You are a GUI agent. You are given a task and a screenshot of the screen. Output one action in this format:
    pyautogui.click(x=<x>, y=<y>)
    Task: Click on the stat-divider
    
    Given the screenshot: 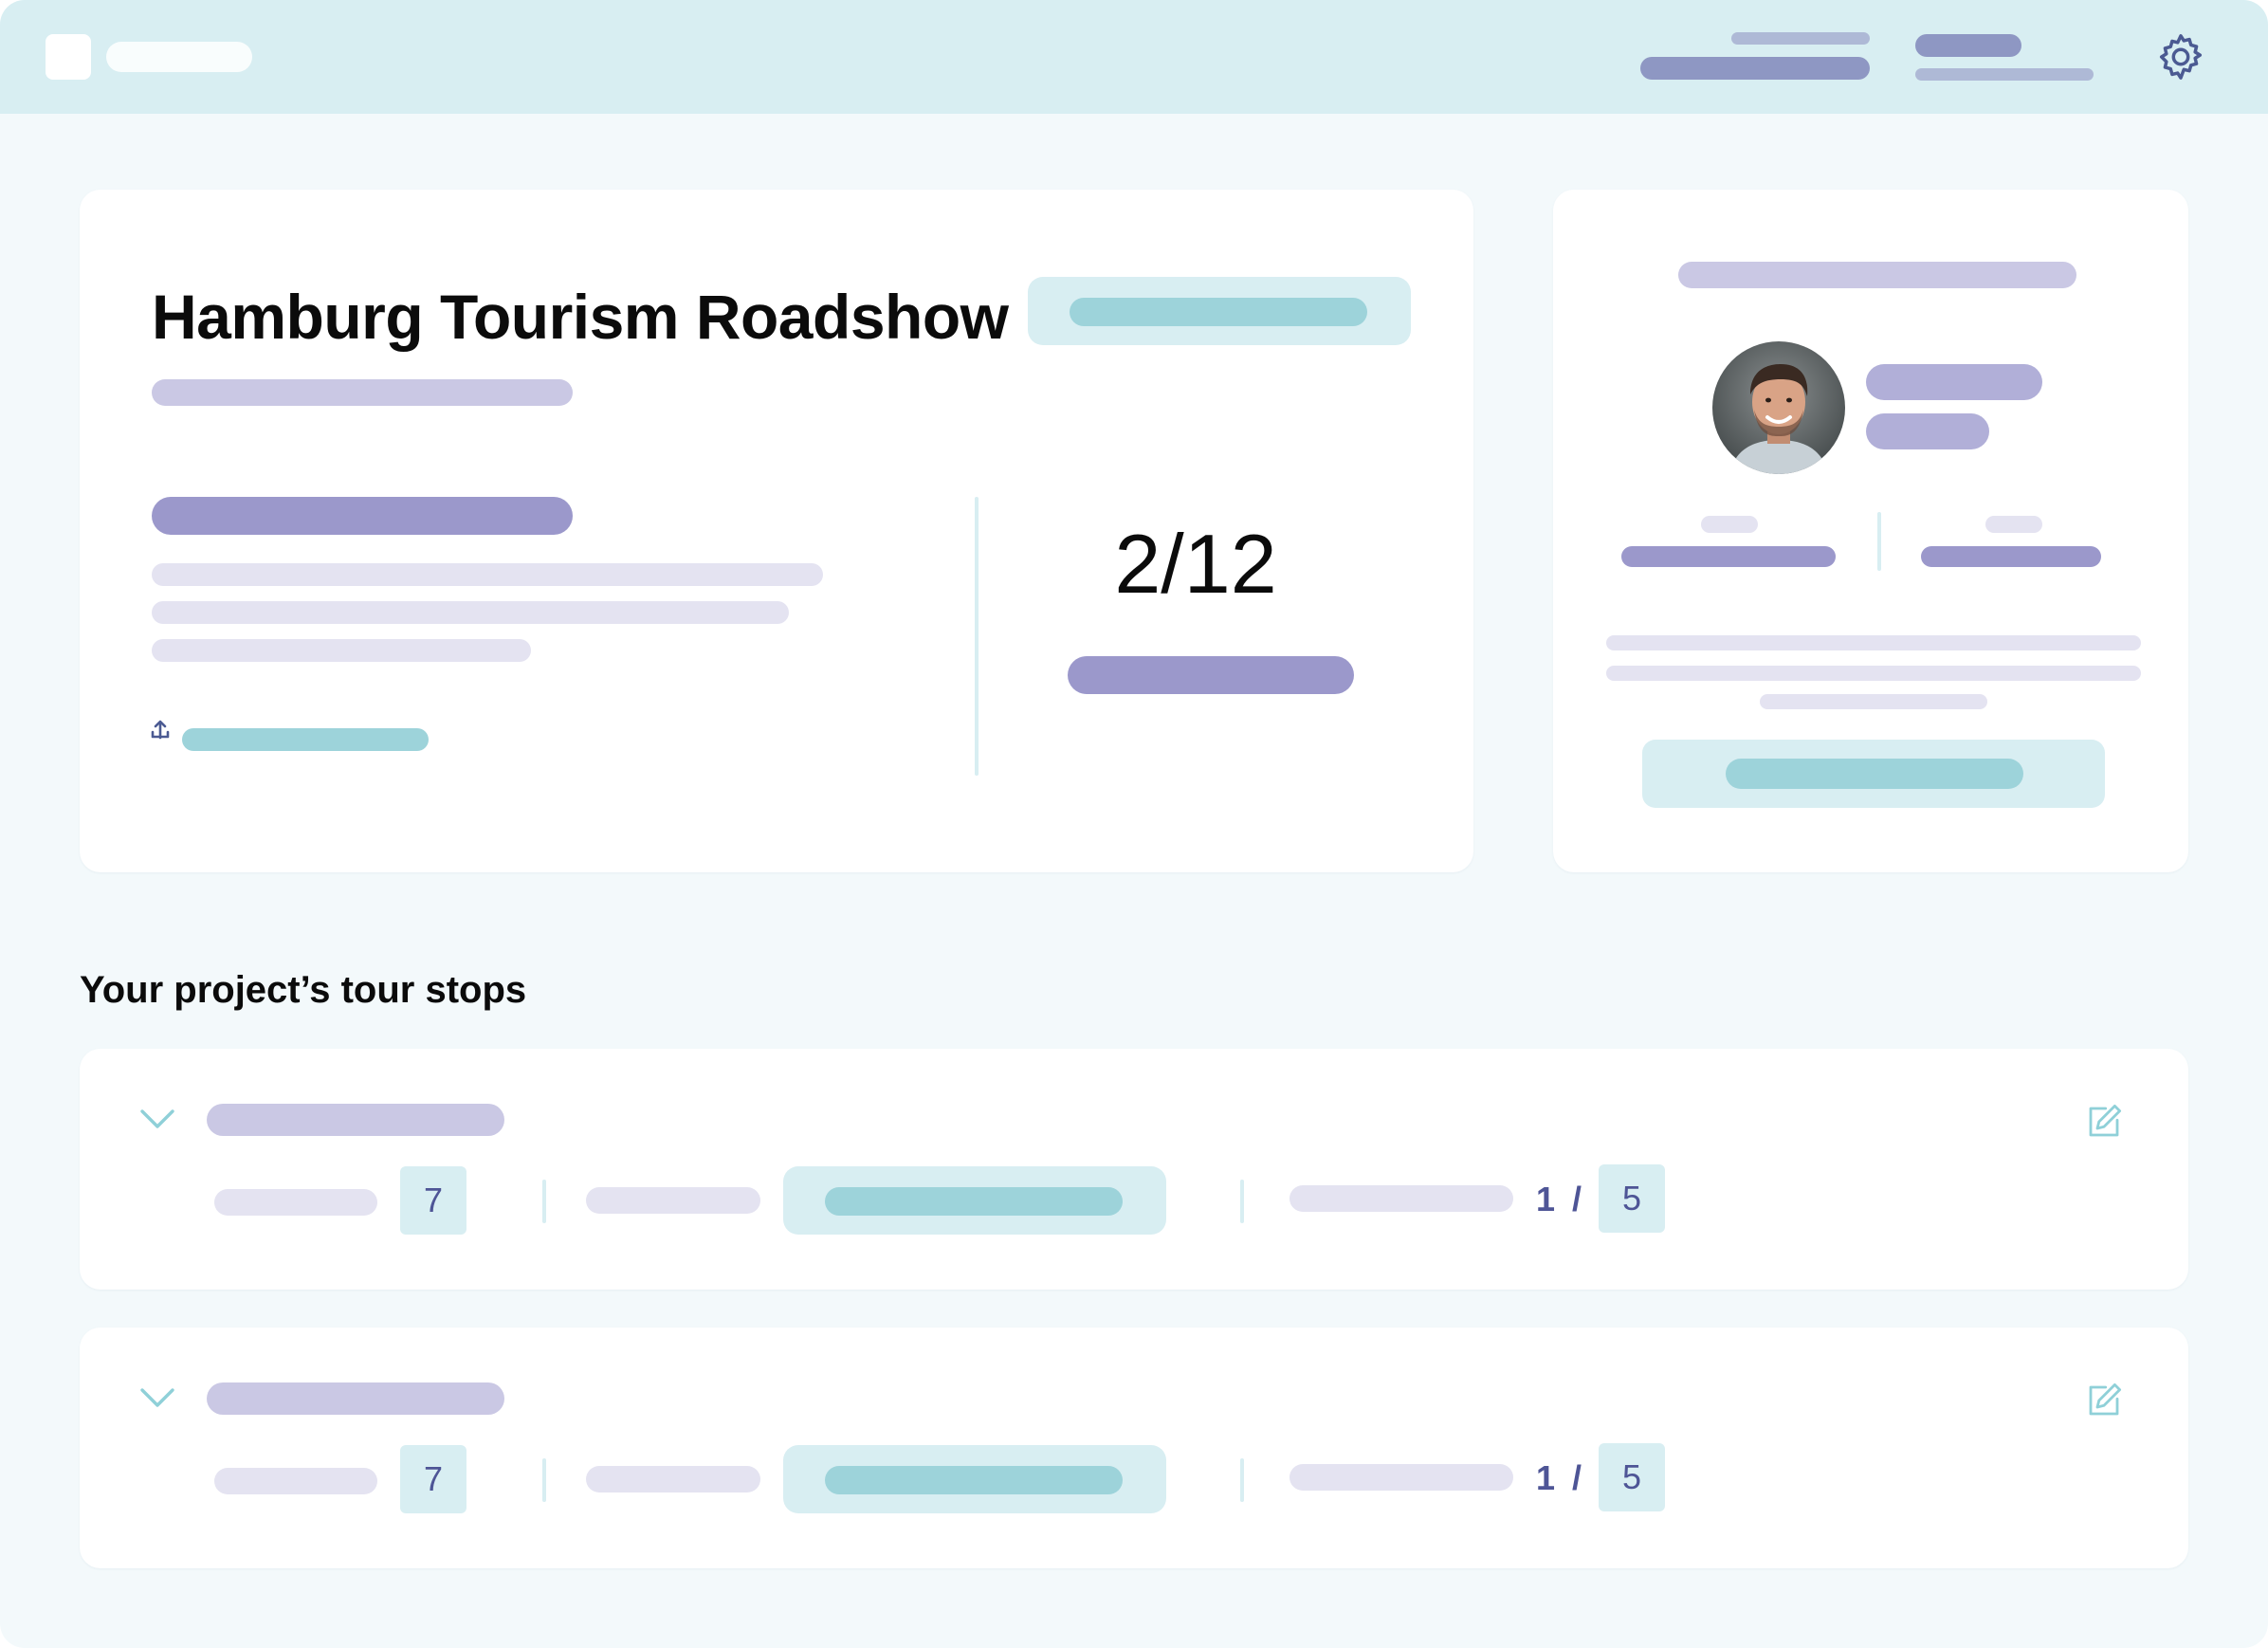 What is the action you would take?
    pyautogui.click(x=1879, y=541)
    